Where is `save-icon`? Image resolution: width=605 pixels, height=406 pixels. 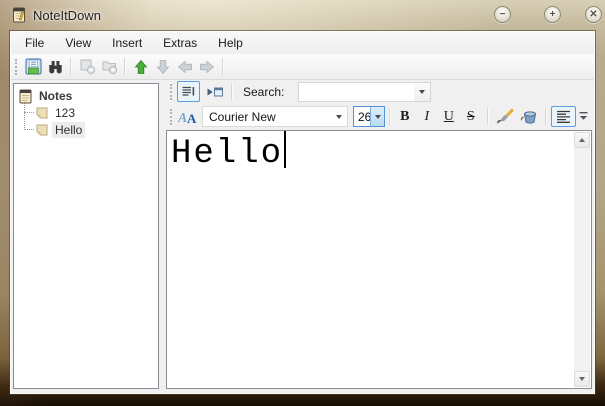
save-icon is located at coordinates (33, 66).